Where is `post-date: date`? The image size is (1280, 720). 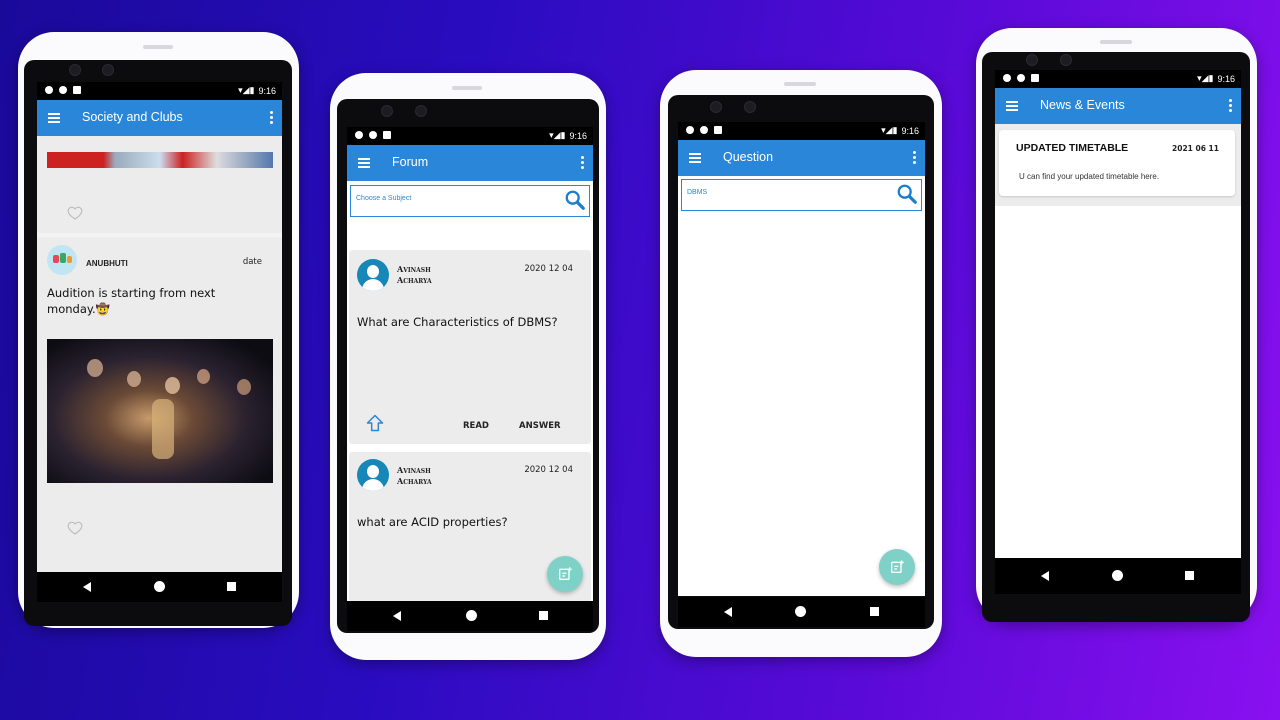 post-date: date is located at coordinates (252, 262).